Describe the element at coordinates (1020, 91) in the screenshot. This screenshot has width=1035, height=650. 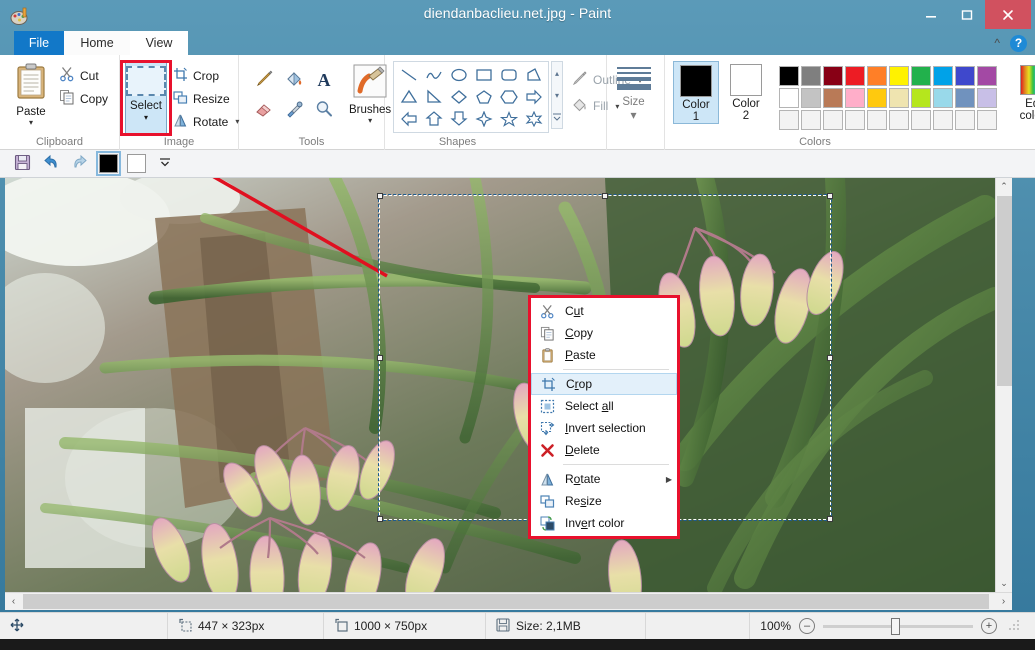
I see `edit-colors-button: Edit colors` at that location.